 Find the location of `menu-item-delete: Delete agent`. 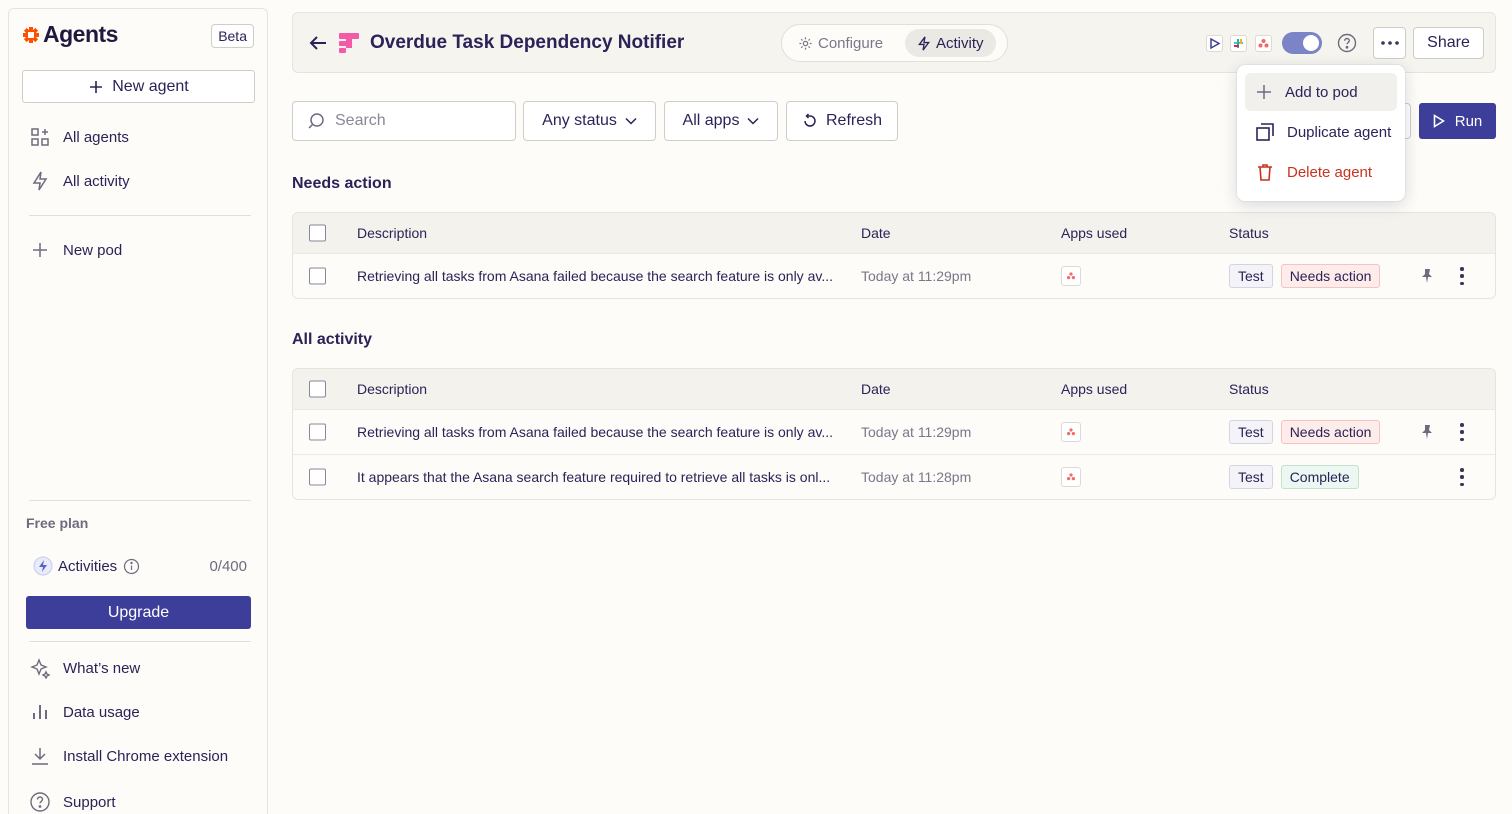

menu-item-delete: Delete agent is located at coordinates (1321, 172).